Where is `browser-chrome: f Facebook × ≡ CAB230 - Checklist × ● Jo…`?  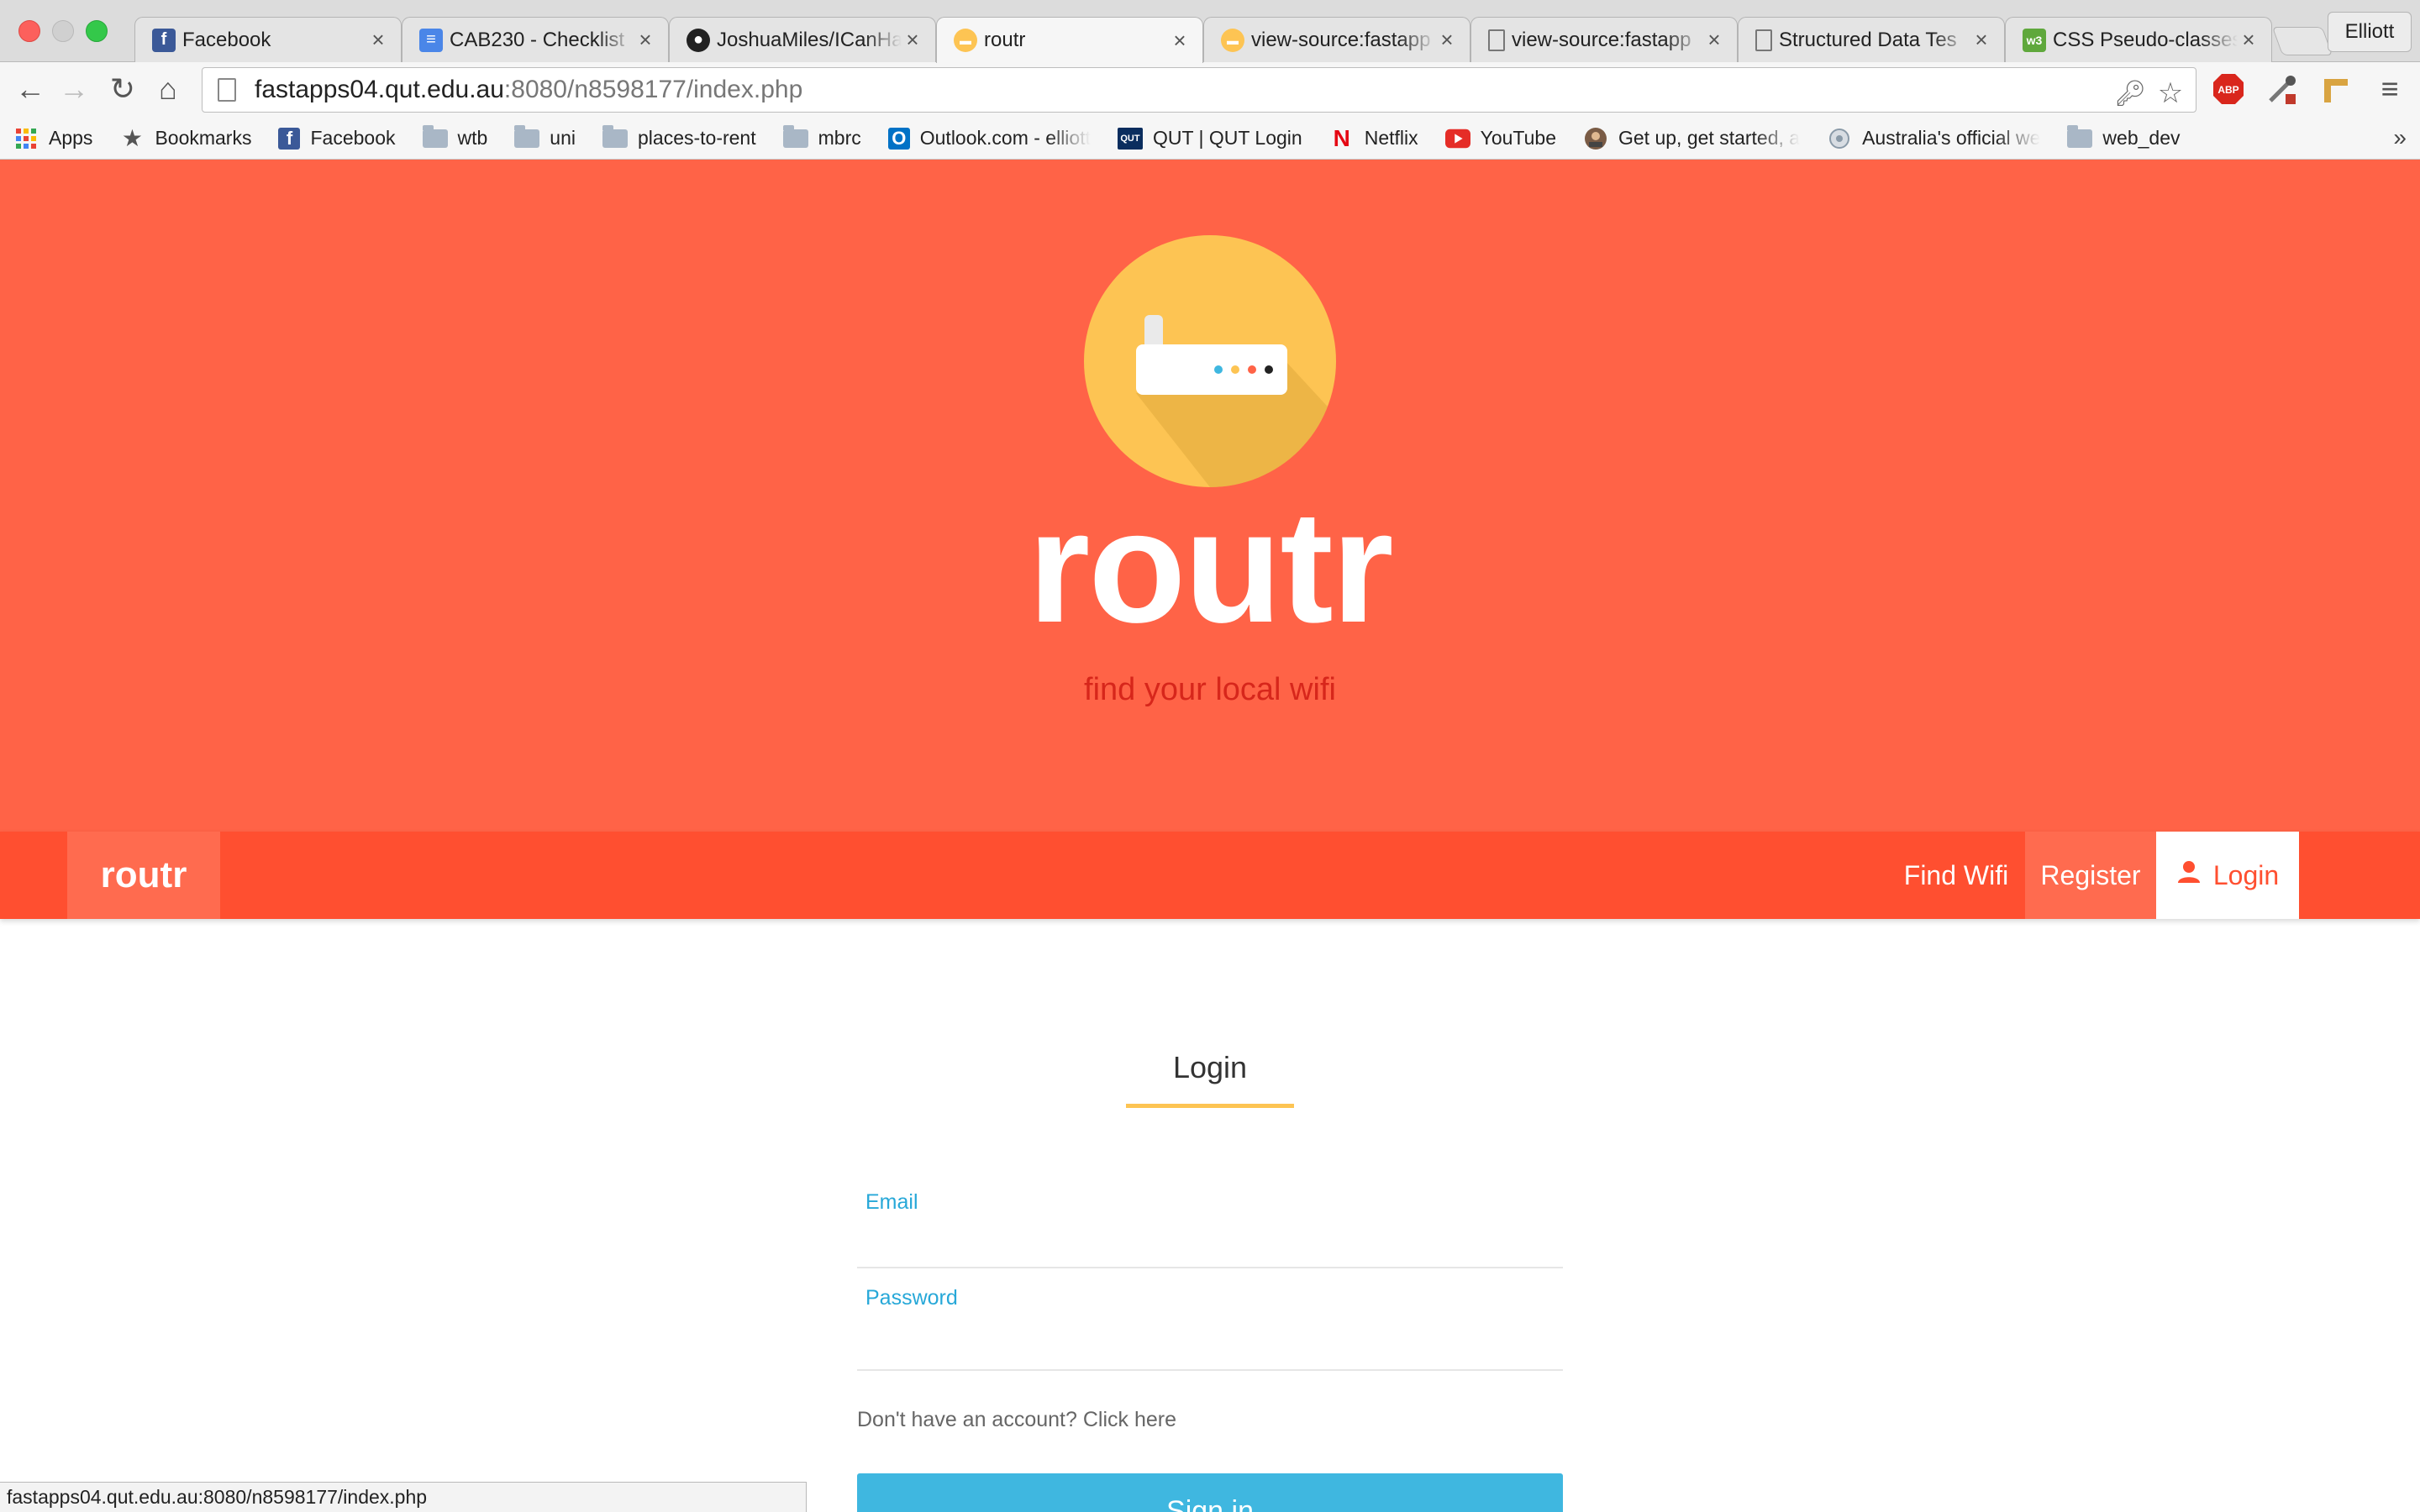
browser-chrome: f Facebook × ≡ CAB230 - Checklist × ● Jo… is located at coordinates (1210, 80).